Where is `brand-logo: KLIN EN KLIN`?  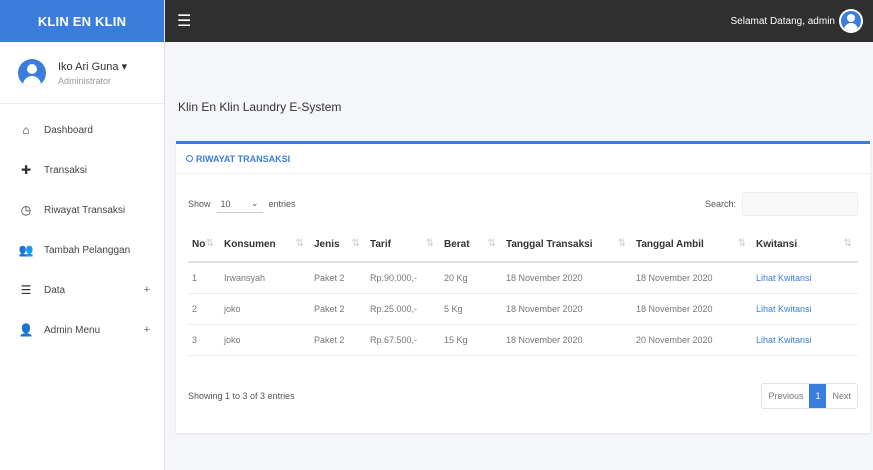 brand-logo: KLIN EN KLIN is located at coordinates (82, 21).